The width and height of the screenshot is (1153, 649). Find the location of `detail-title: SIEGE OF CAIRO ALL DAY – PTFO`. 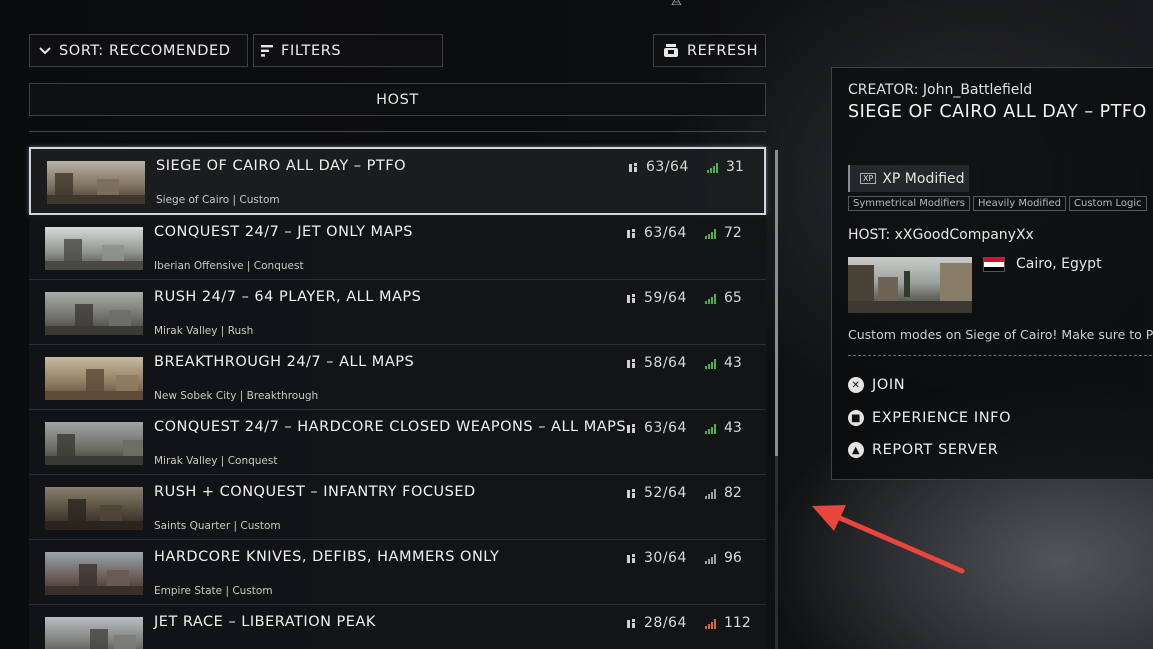

detail-title: SIEGE OF CAIRO ALL DAY – PTFO is located at coordinates (997, 112).